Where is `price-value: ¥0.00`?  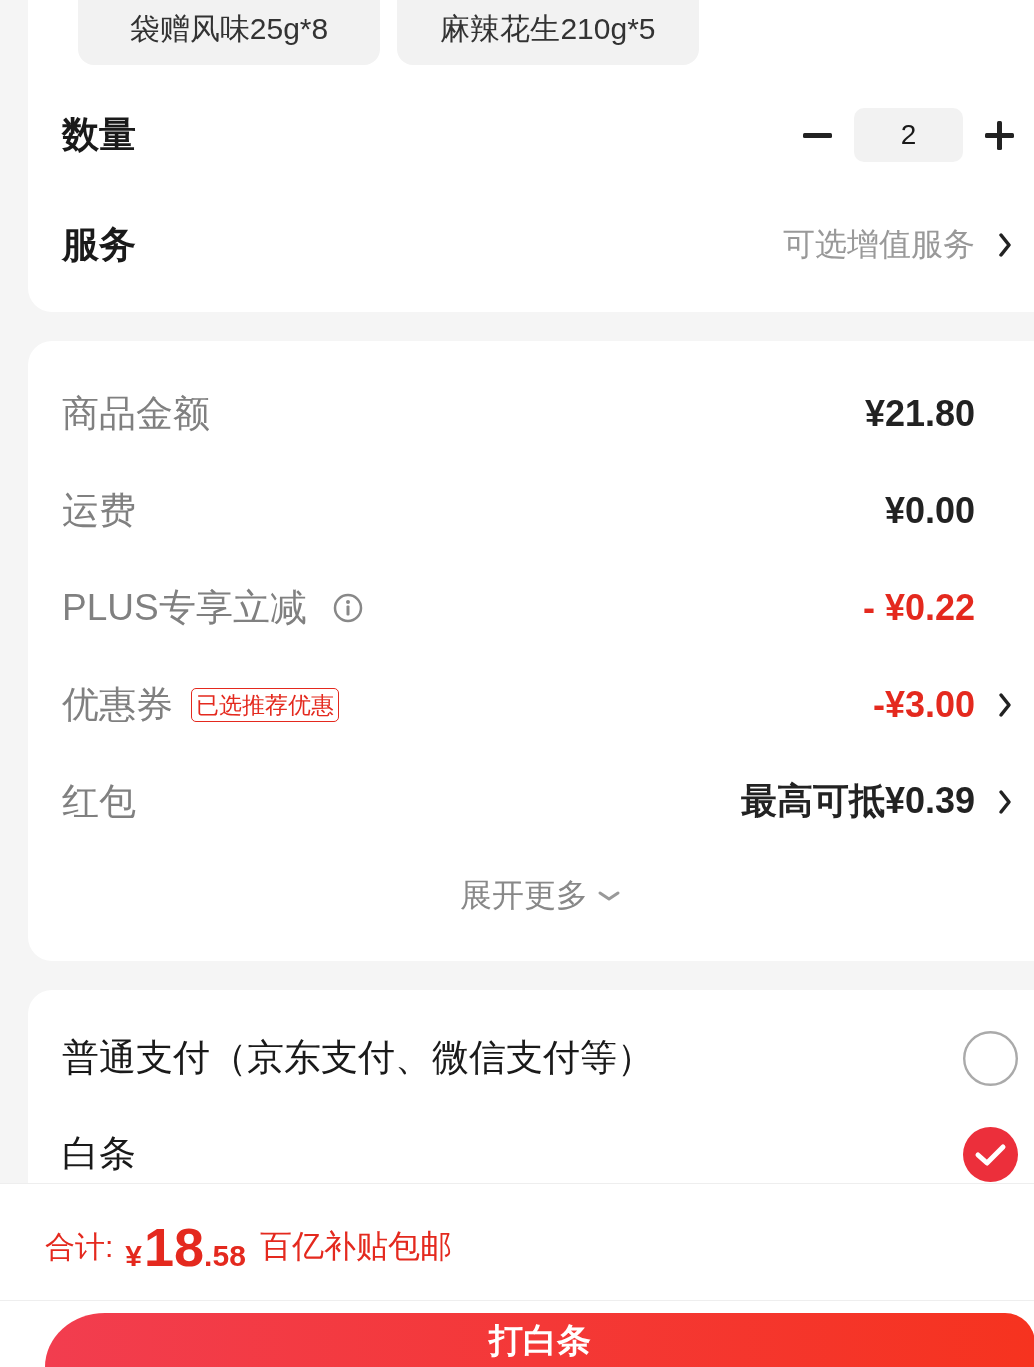
price-value: ¥0.00 is located at coordinates (929, 510).